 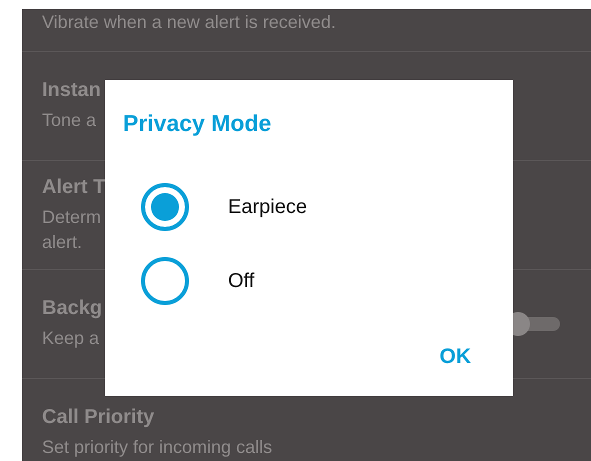 What do you see at coordinates (267, 207) in the screenshot?
I see `option-label: Earpiece` at bounding box center [267, 207].